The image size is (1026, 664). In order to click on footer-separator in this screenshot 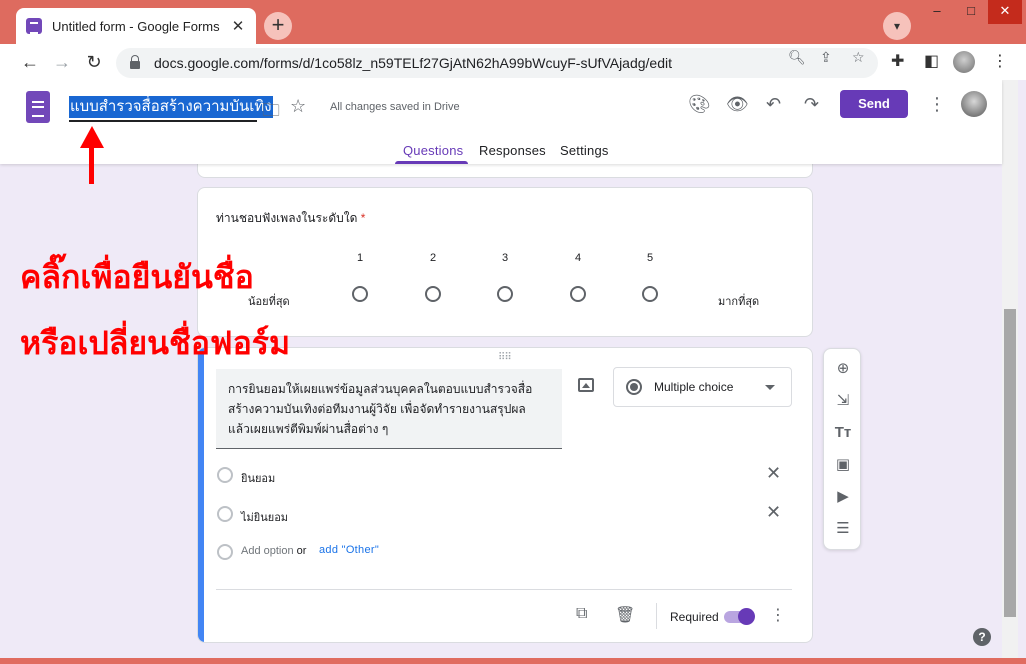, I will do `click(656, 616)`.